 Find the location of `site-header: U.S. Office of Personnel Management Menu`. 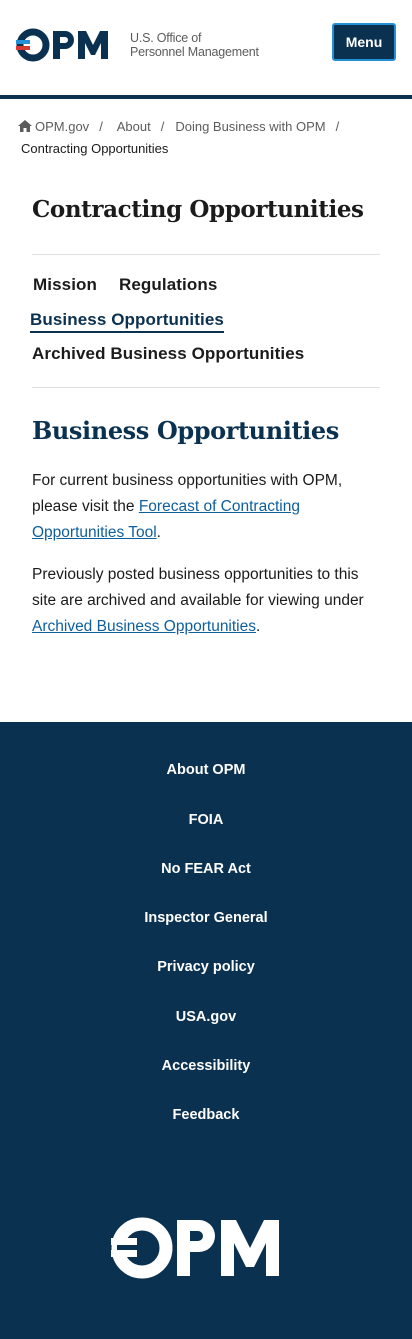

site-header: U.S. Office of Personnel Management Menu is located at coordinates (206, 49).